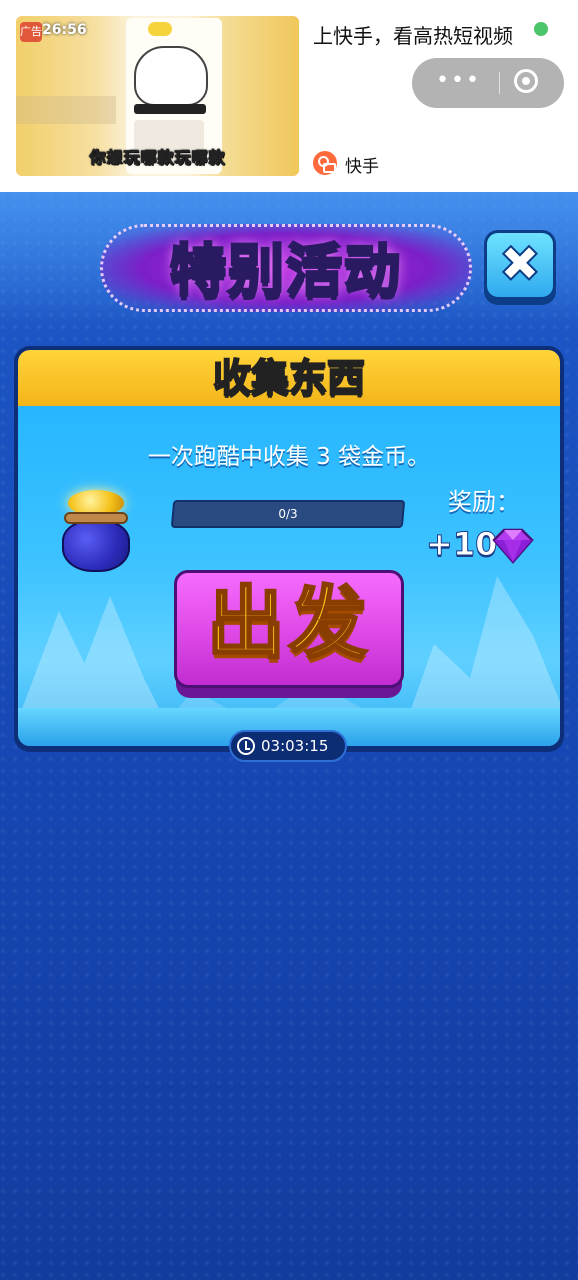  I want to click on task-title: 收集东西, so click(289, 378).